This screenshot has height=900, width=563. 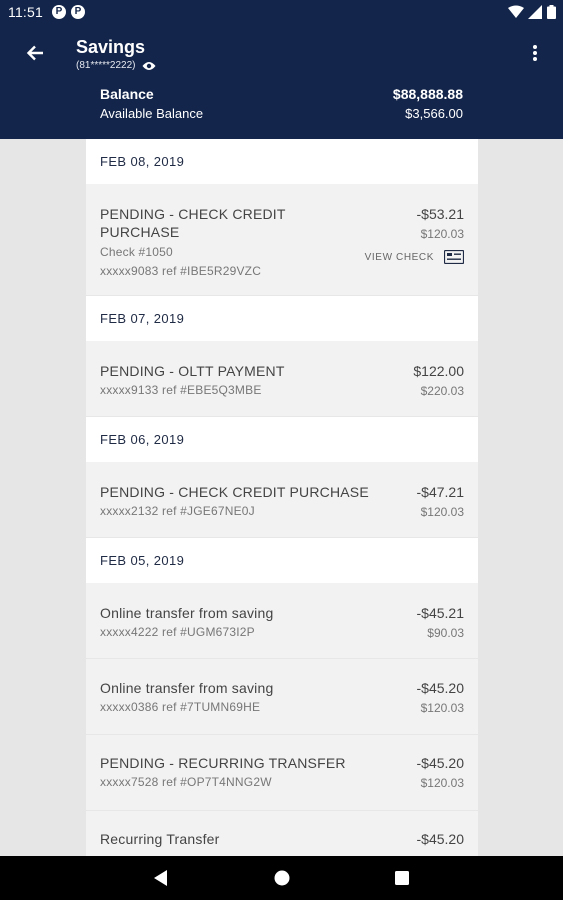 What do you see at coordinates (127, 94) in the screenshot?
I see `balance-label: Balance` at bounding box center [127, 94].